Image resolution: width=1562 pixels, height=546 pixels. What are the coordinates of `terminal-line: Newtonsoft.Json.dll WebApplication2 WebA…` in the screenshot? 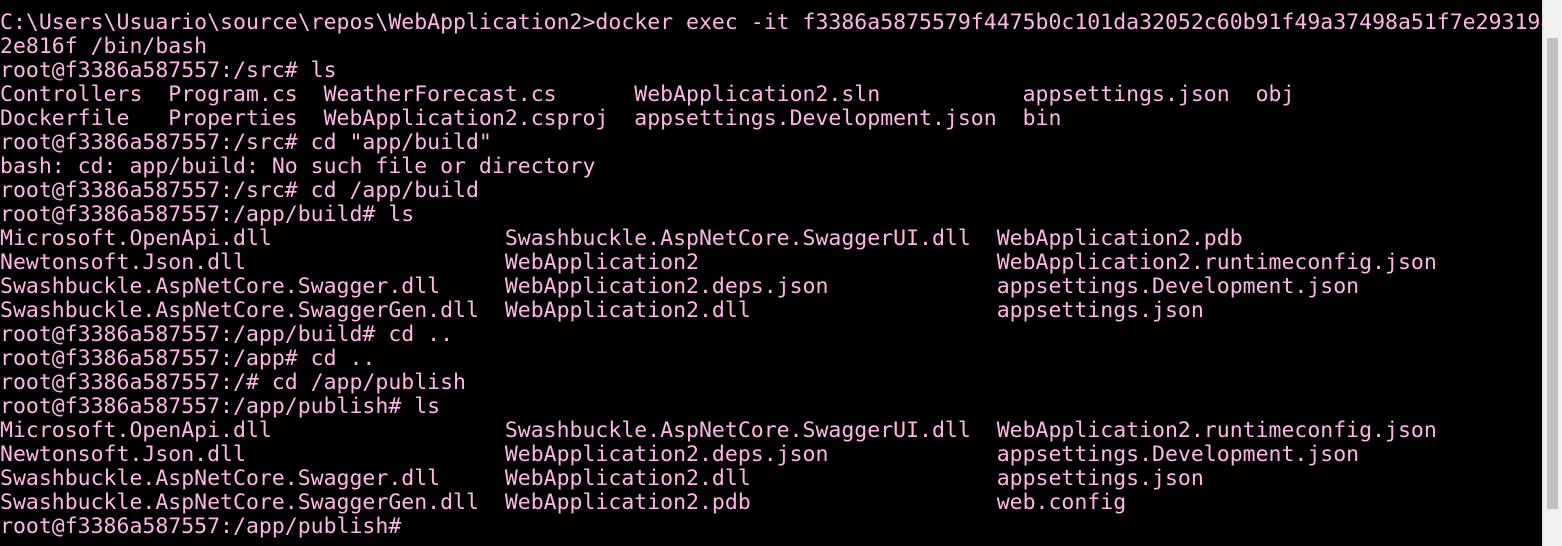 It's located at (718, 262).